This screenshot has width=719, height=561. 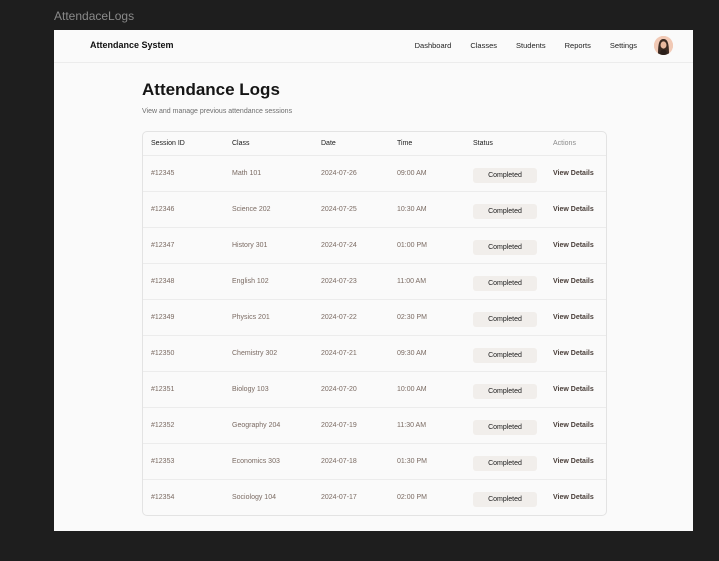 What do you see at coordinates (339, 425) in the screenshot?
I see `date-cell: 2024-07-19` at bounding box center [339, 425].